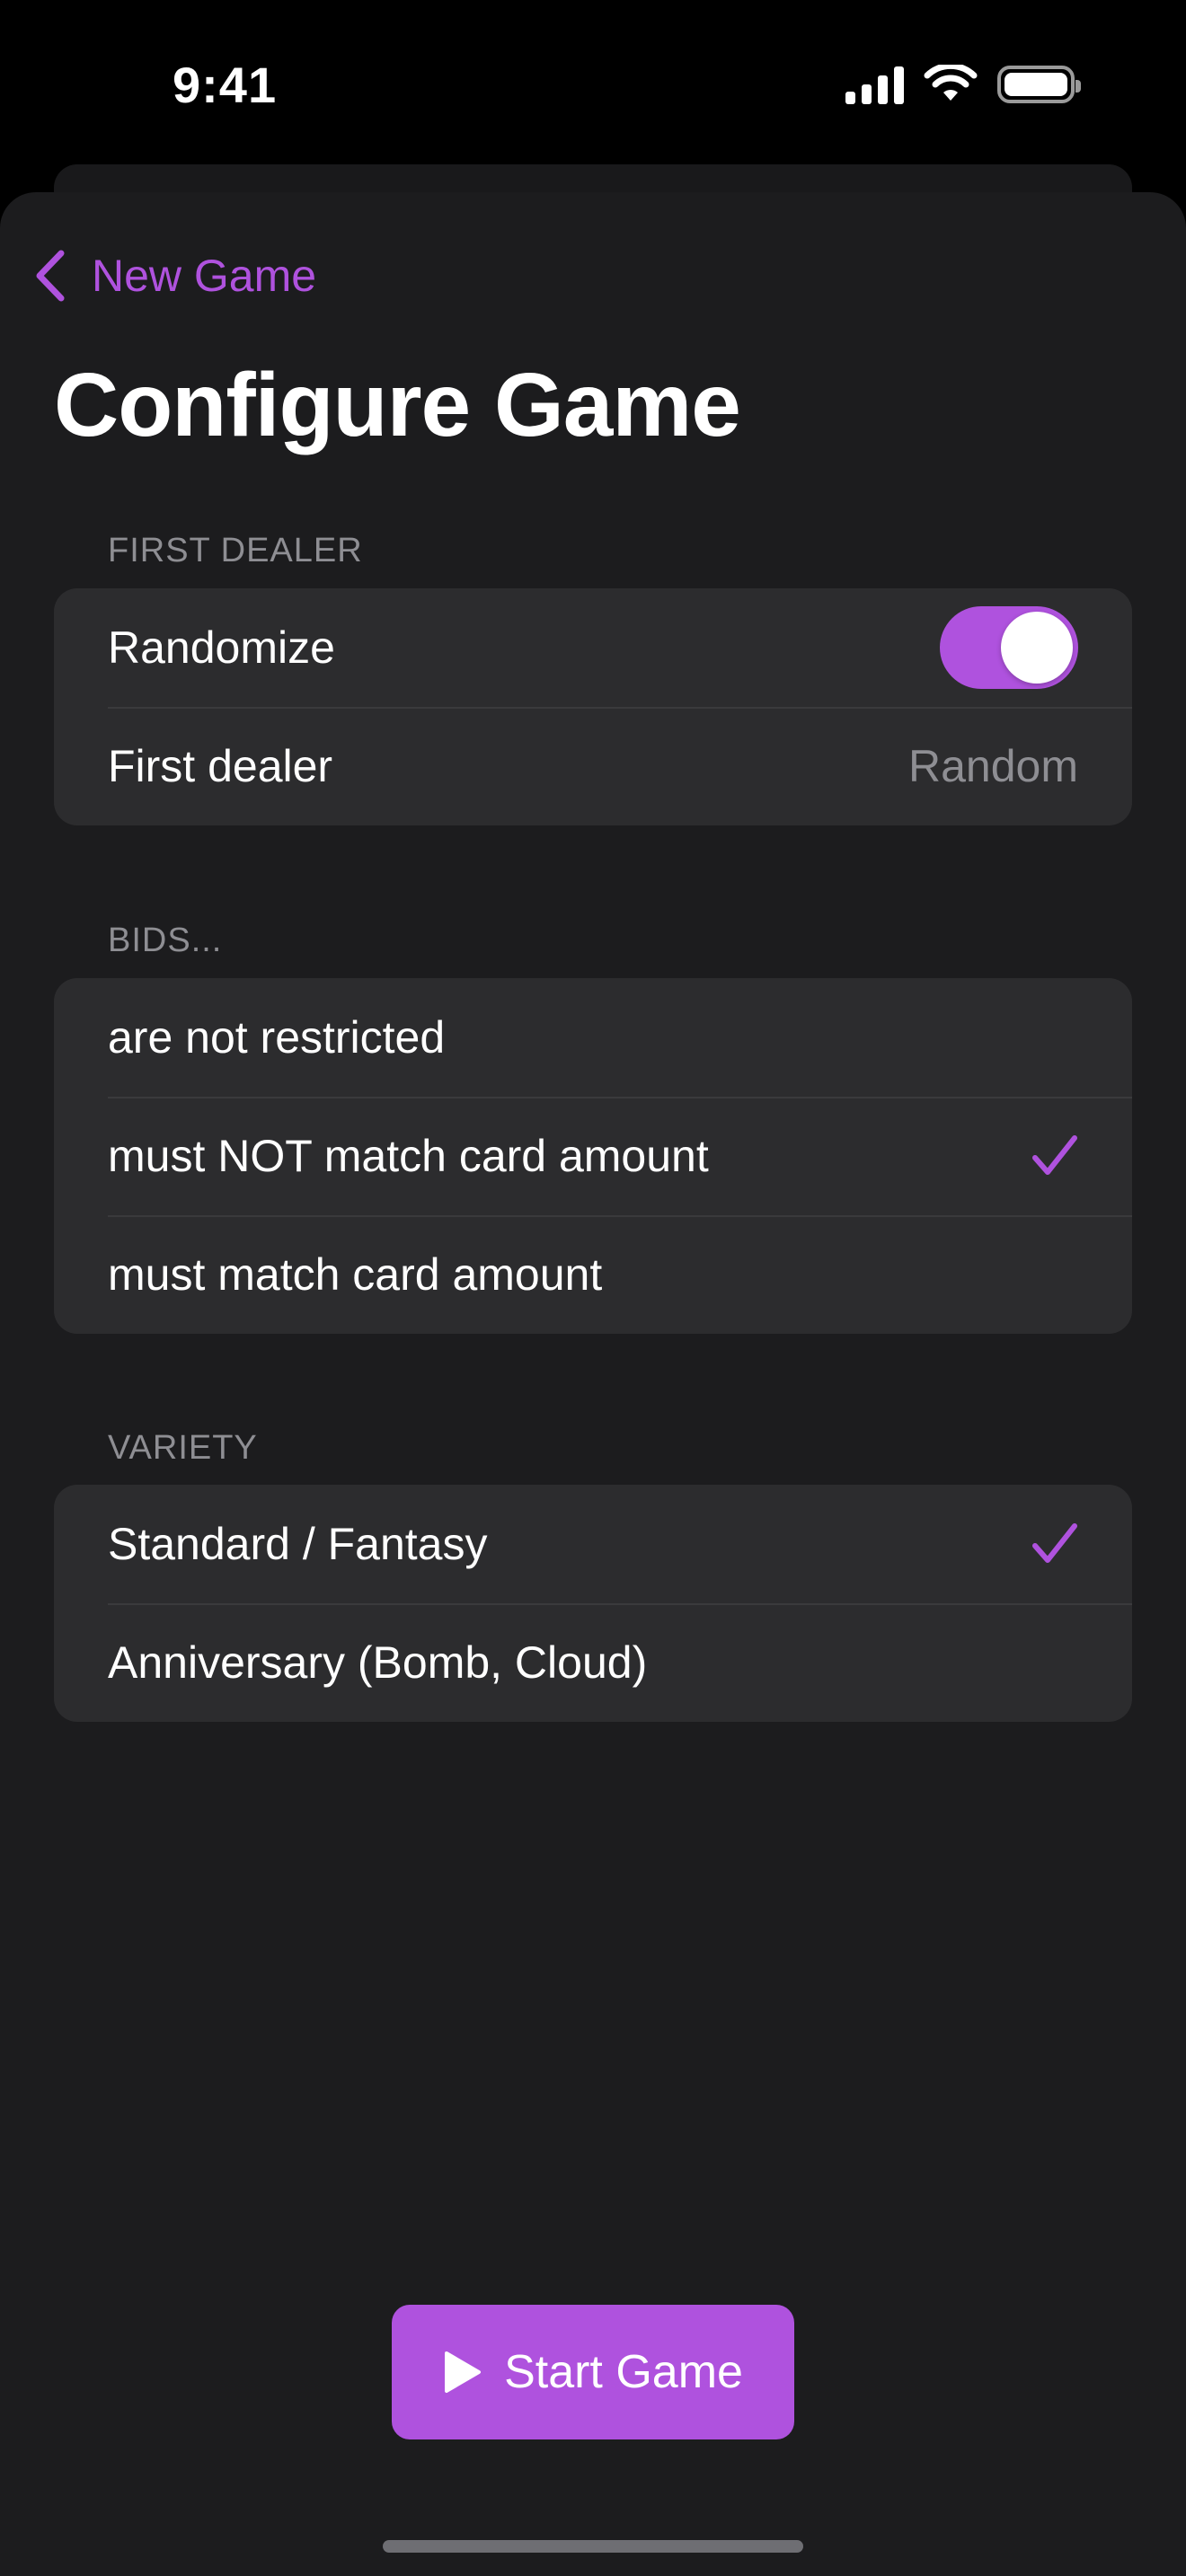 This screenshot has height=2576, width=1186. Describe the element at coordinates (355, 1274) in the screenshot. I see `bids-option-label: must match card amount` at that location.